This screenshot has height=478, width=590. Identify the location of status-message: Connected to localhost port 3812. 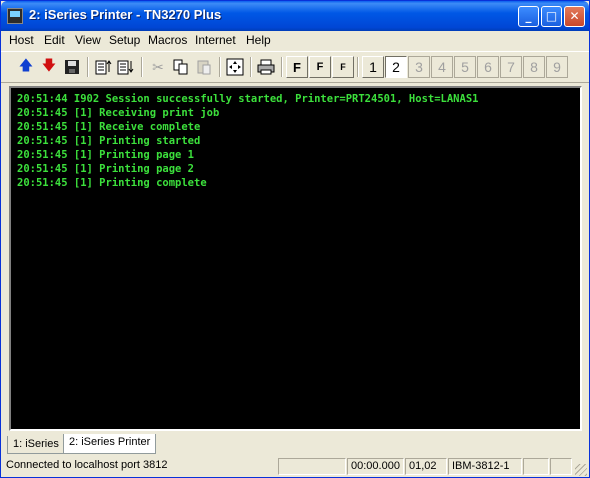
(87, 465).